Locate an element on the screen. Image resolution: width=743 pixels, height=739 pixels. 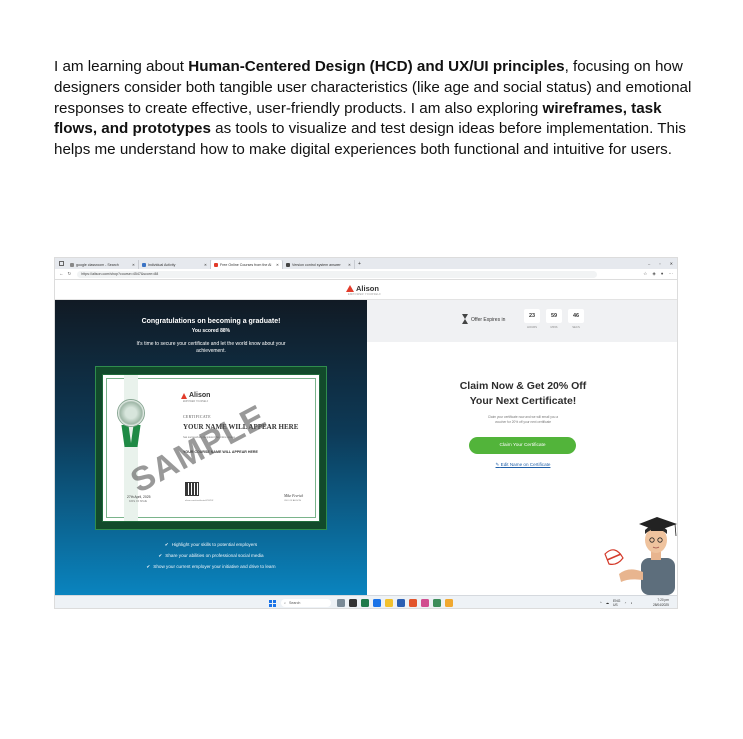
browser-tab-1: google classroom - Search ✕ is located at coordinates (103, 264).